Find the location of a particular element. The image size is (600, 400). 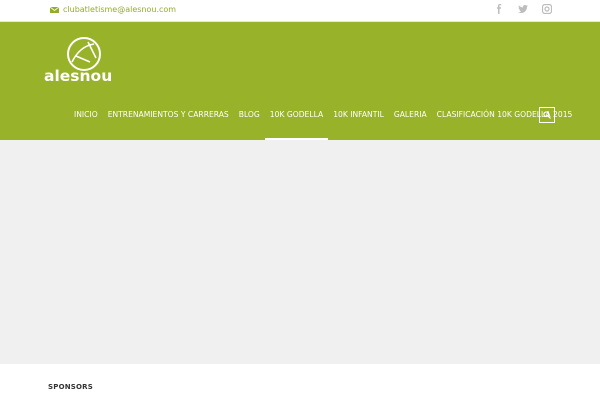

twitter-icon is located at coordinates (523, 9).